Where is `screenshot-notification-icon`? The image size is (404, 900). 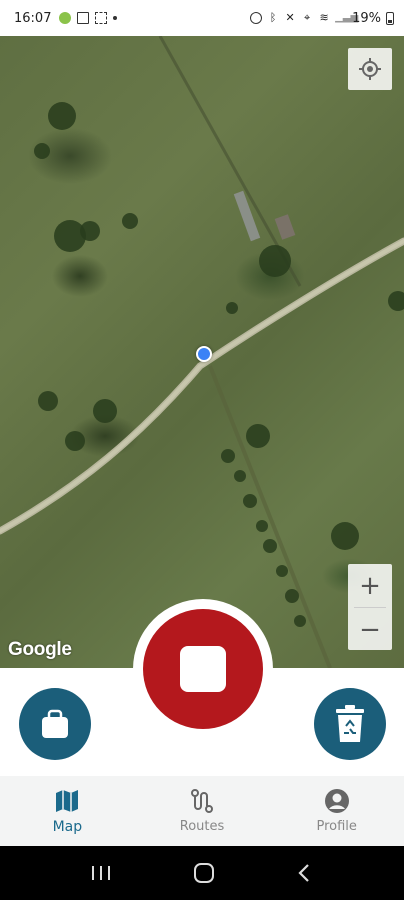 screenshot-notification-icon is located at coordinates (101, 18).